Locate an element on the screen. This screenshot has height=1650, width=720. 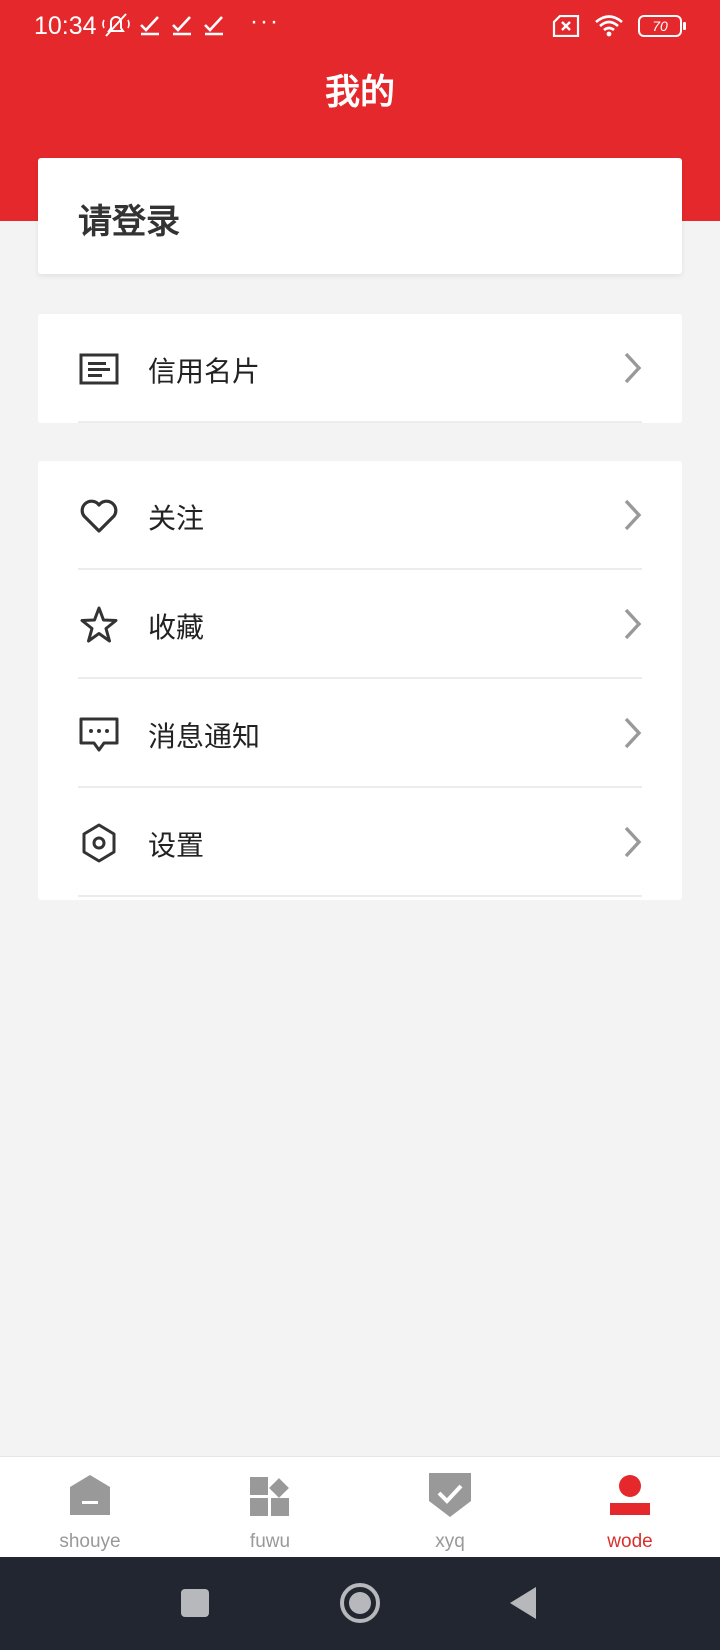
nav-tab-home: shouye is located at coordinates (90, 1507).